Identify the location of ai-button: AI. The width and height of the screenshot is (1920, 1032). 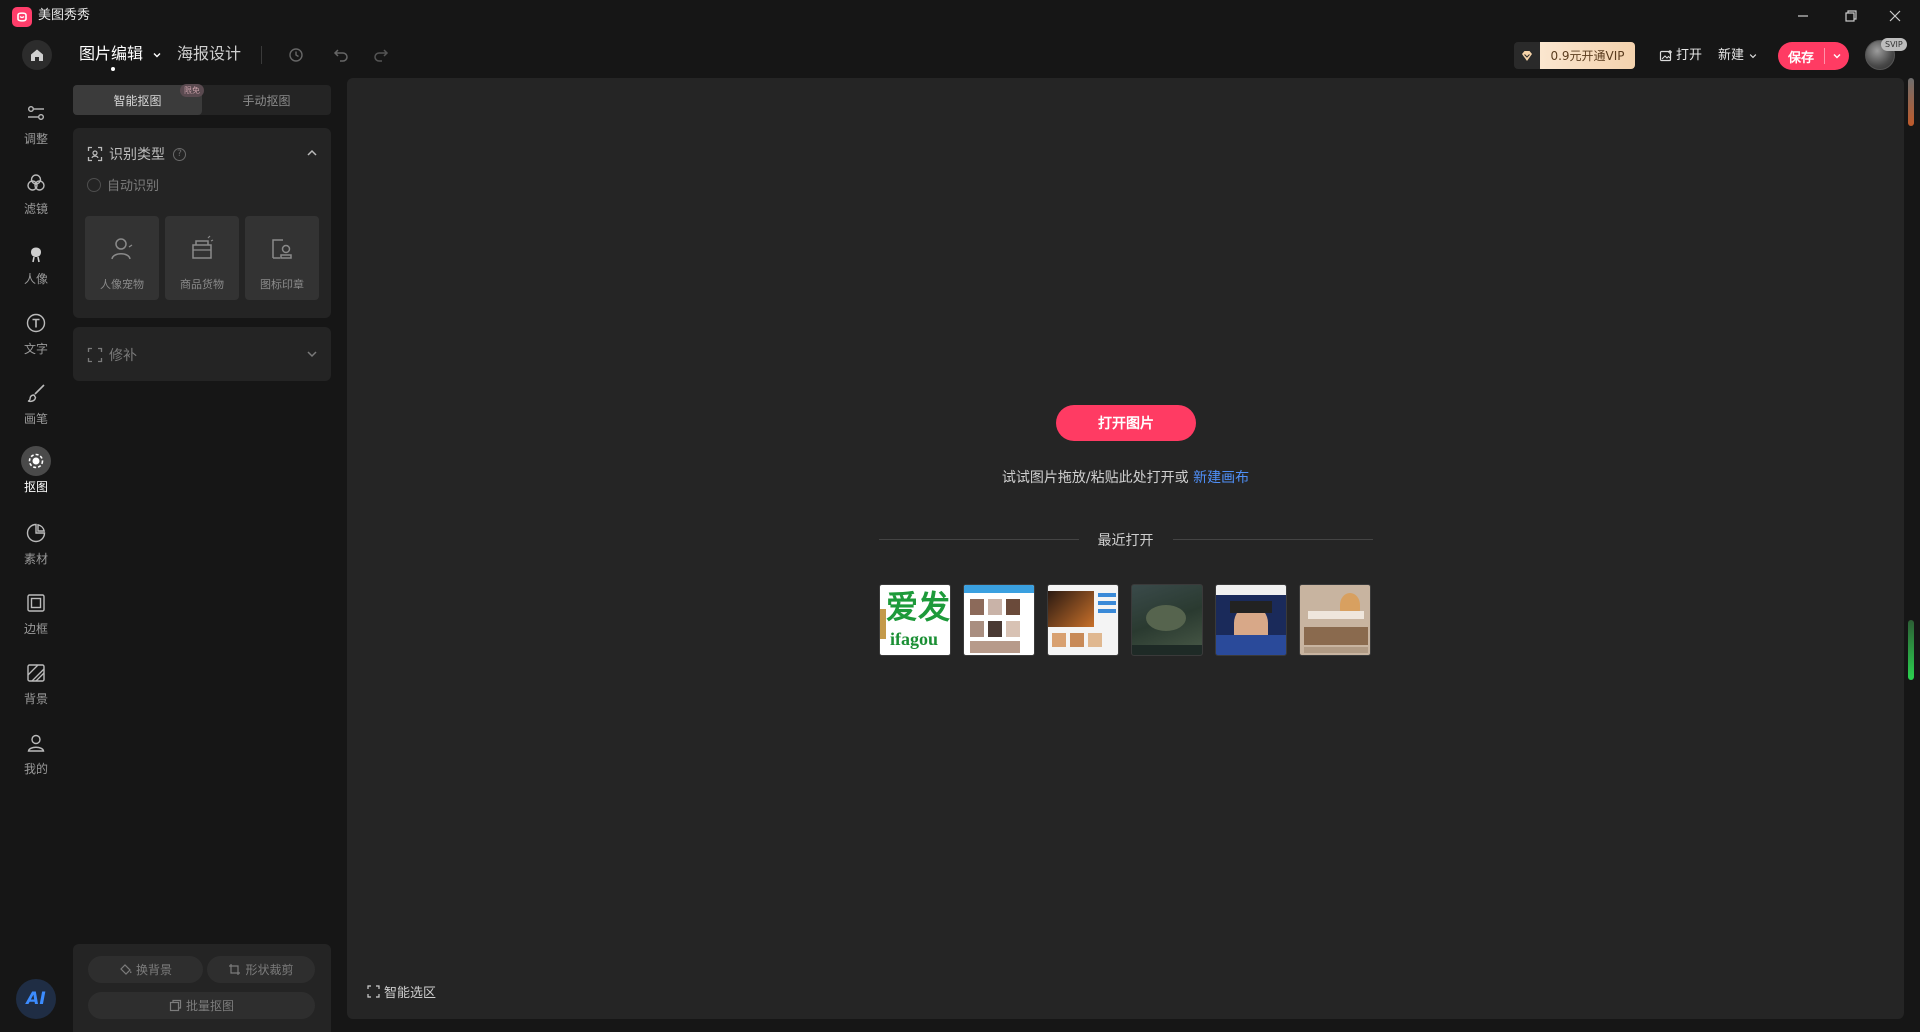
(36, 999).